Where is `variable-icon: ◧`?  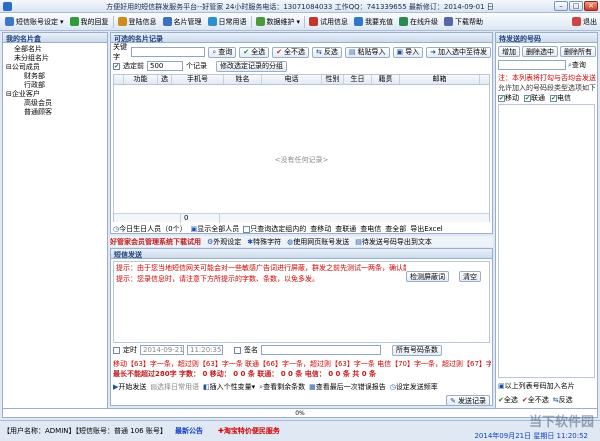
variable-icon: ◧ is located at coordinates (206, 387).